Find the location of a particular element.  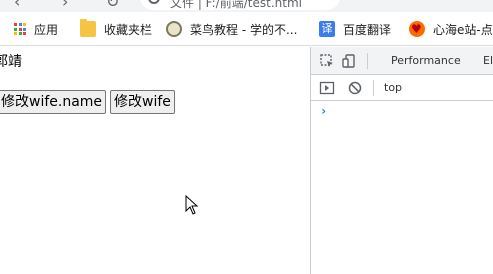

bookmark-xinhai: 心海e站-点文 is located at coordinates (451, 29).